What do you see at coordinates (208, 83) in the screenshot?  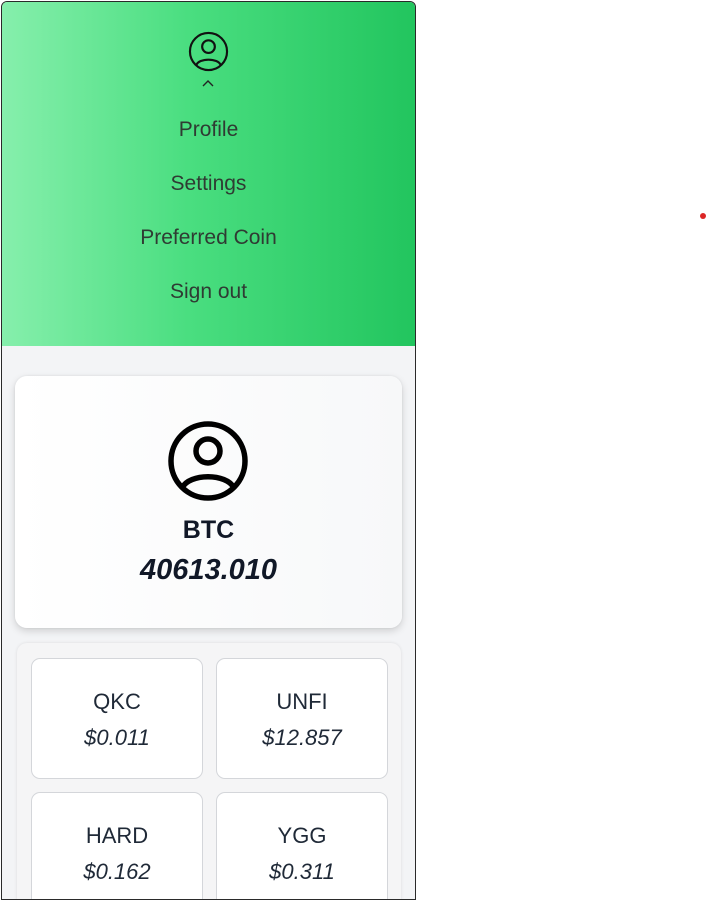 I see `chevron-up-icon` at bounding box center [208, 83].